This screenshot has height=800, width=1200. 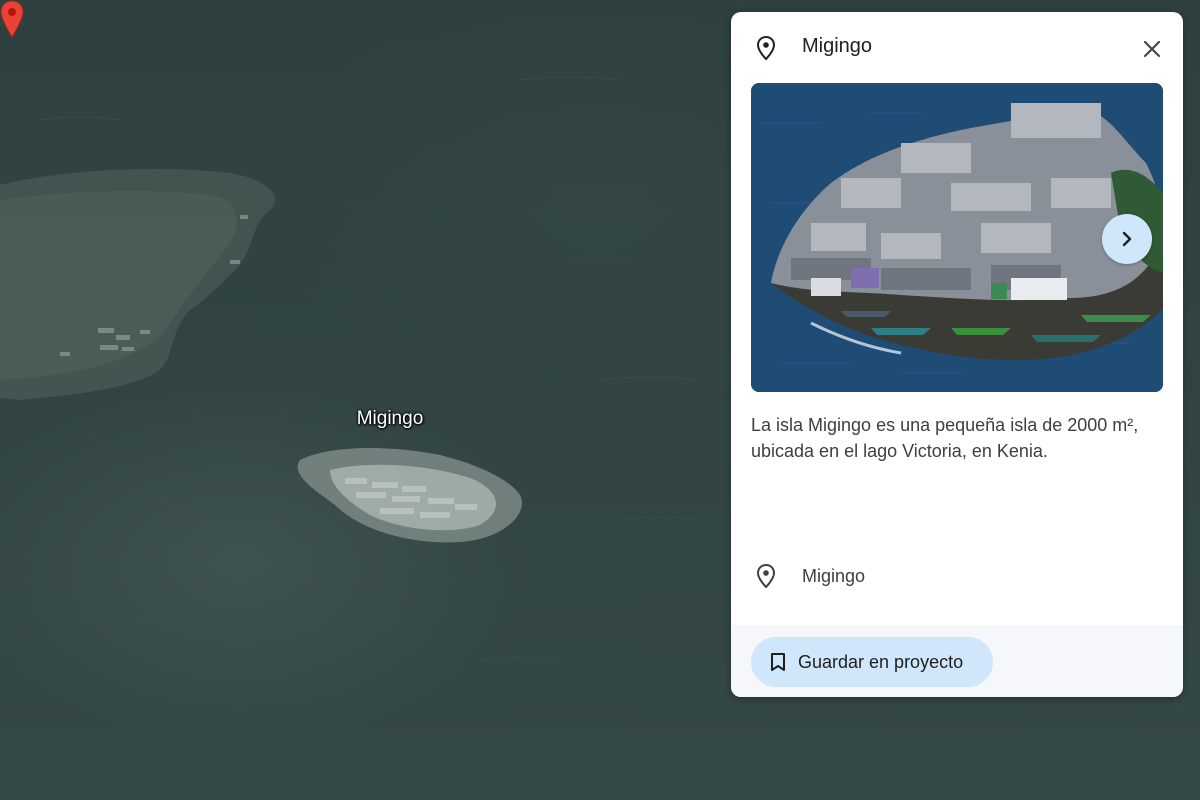 I want to click on save-to-project-button: Guardar en proyecto, so click(x=872, y=662).